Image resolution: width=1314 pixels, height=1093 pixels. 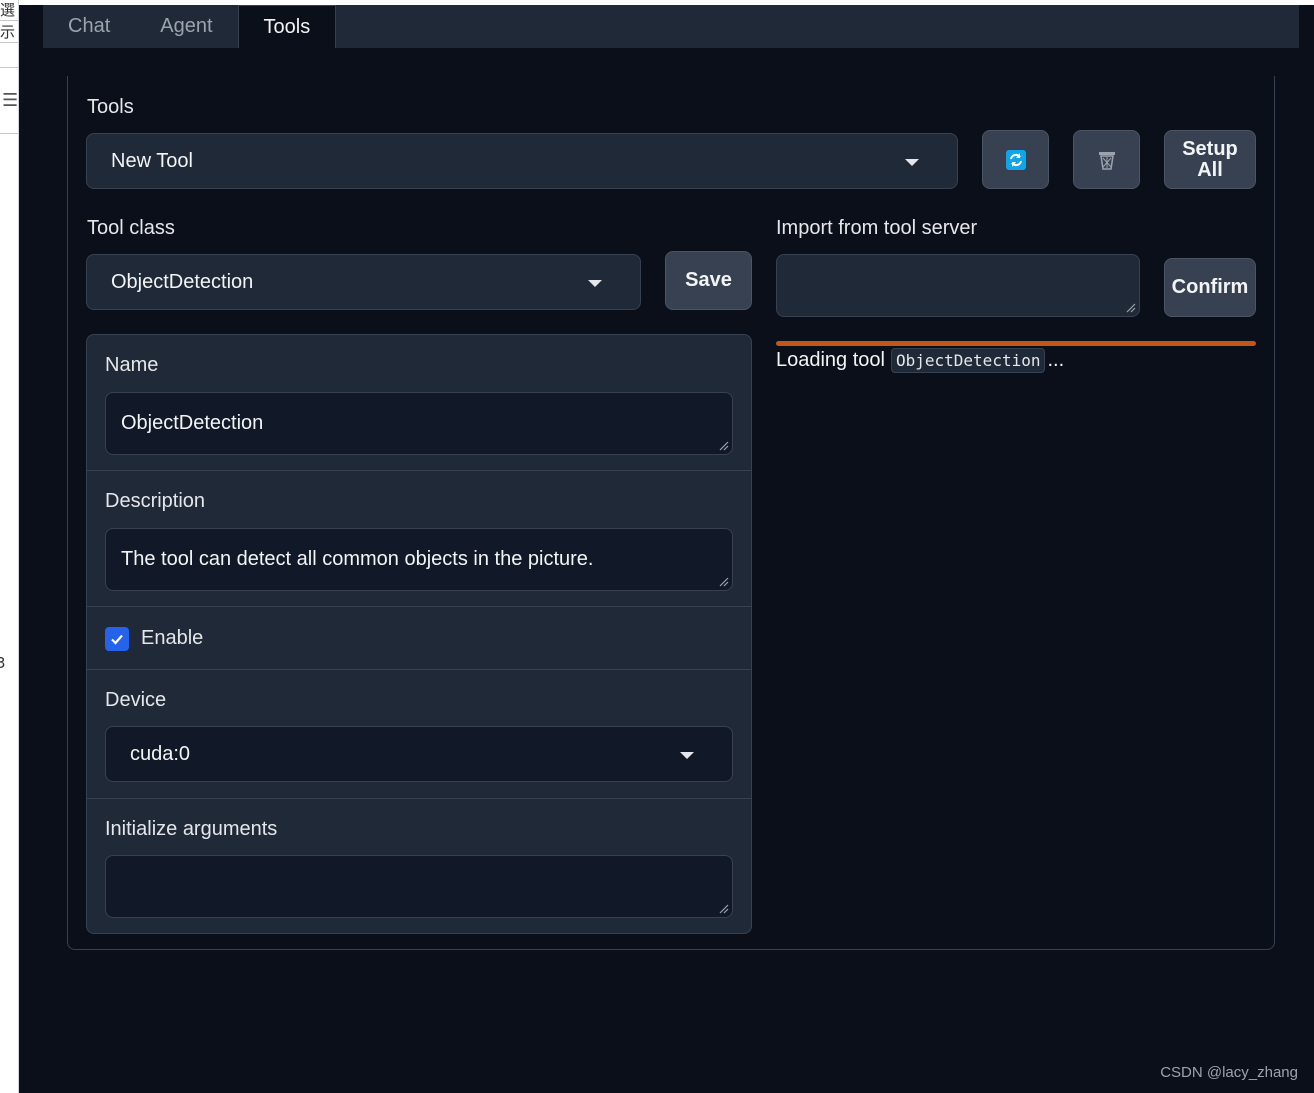 What do you see at coordinates (132, 365) in the screenshot?
I see `name-label: Name` at bounding box center [132, 365].